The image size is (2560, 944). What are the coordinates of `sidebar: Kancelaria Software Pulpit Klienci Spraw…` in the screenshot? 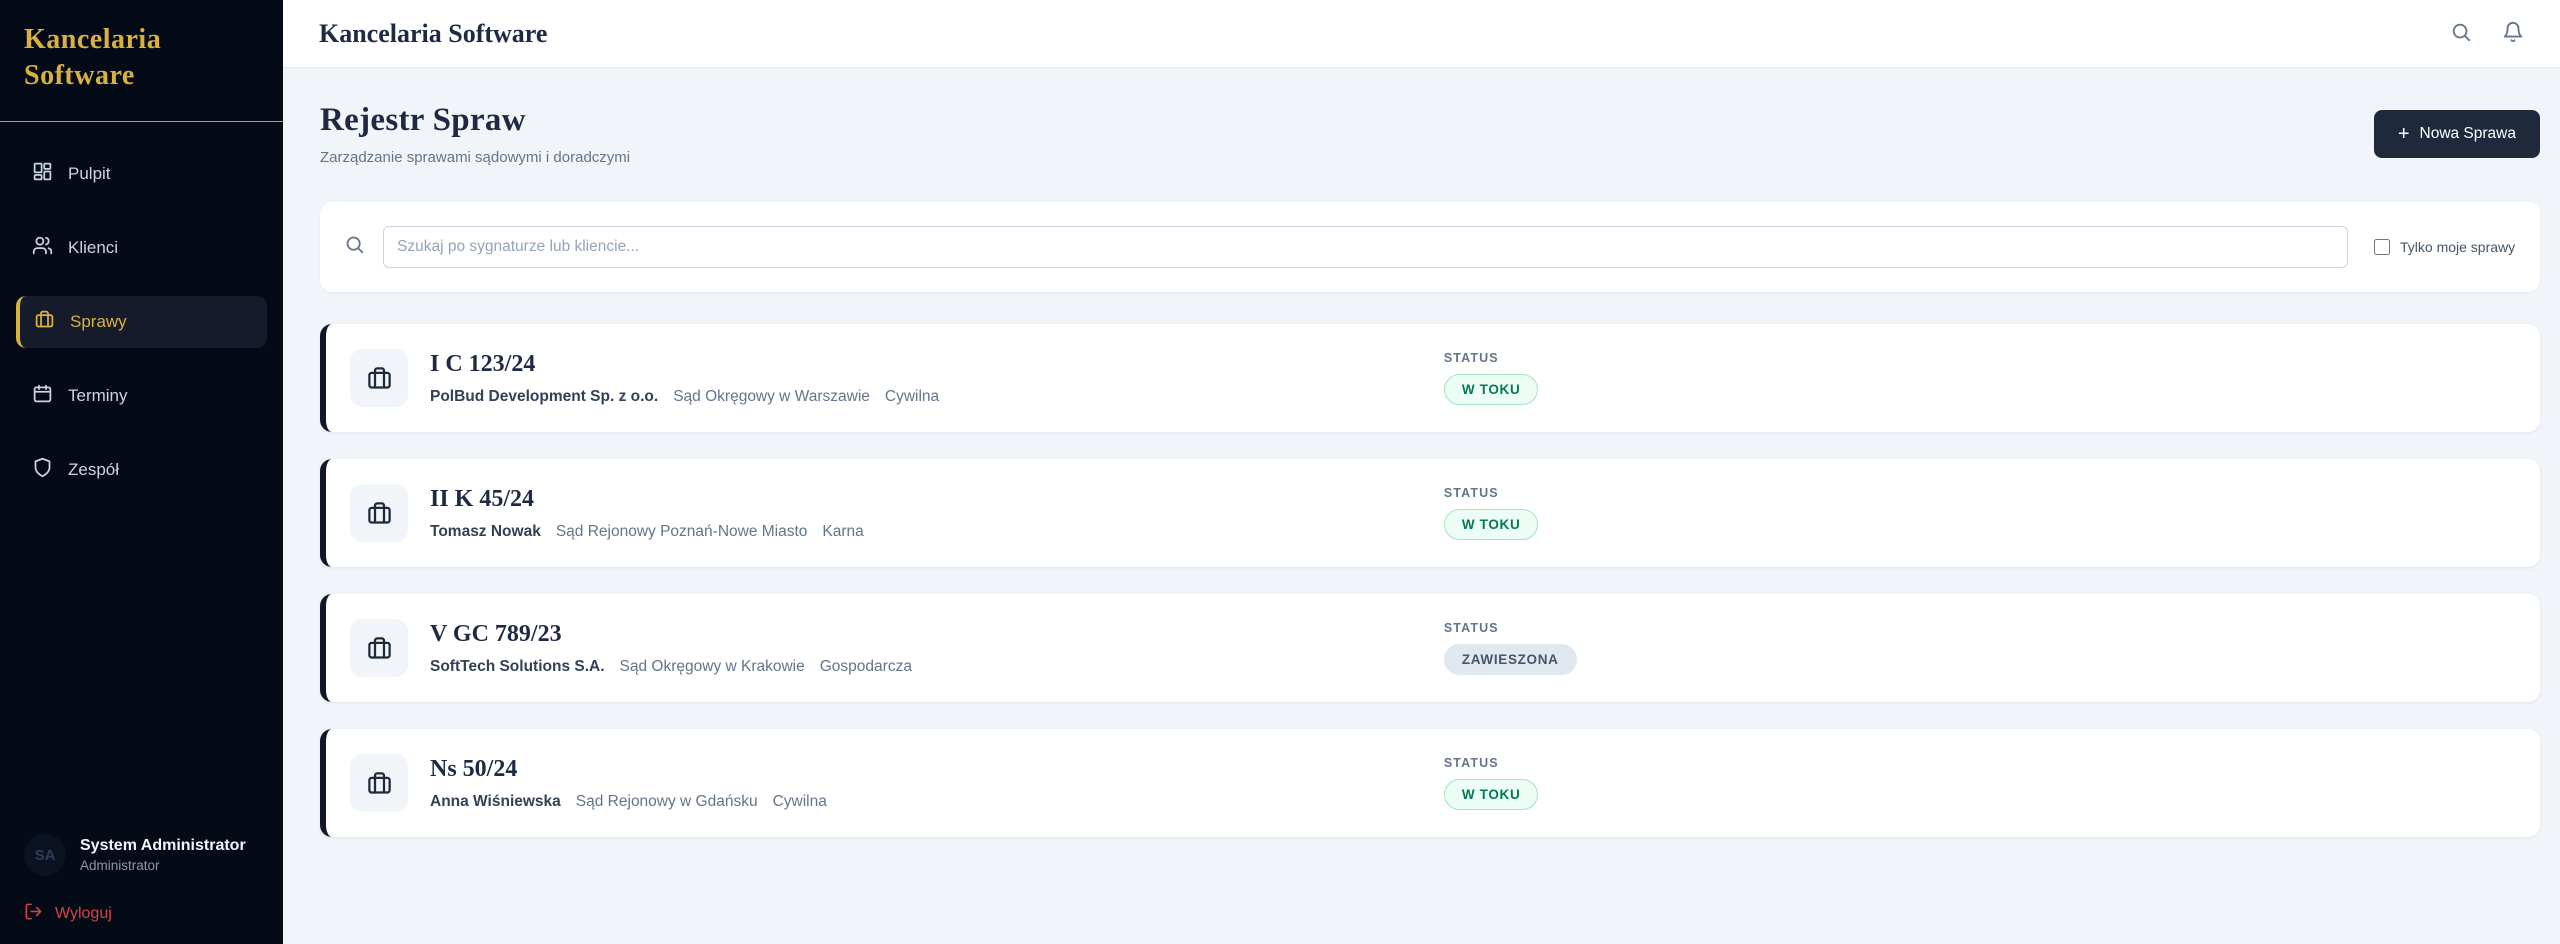 It's located at (141, 472).